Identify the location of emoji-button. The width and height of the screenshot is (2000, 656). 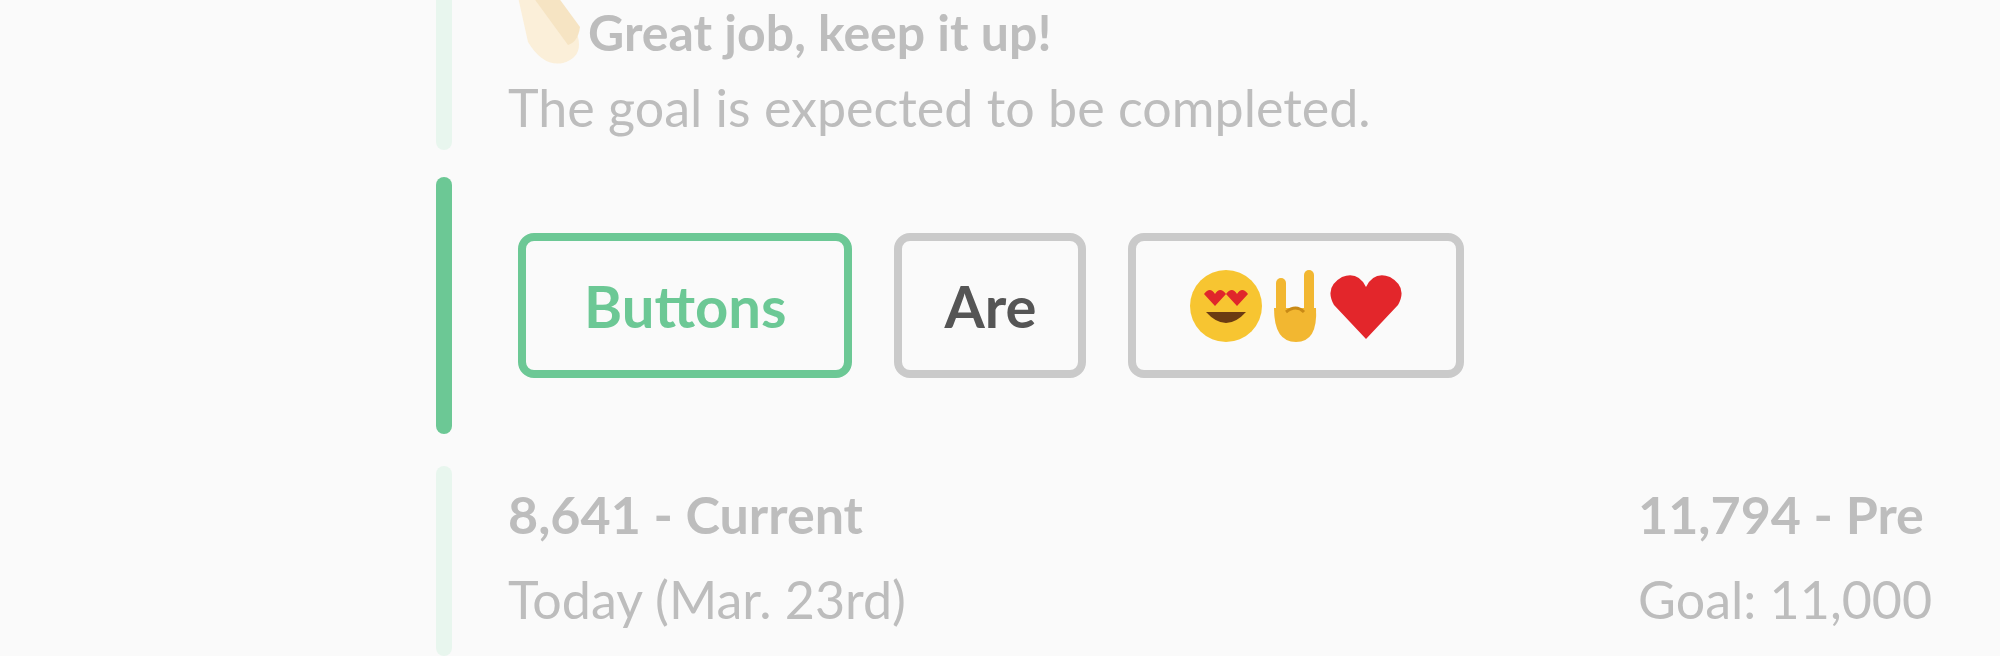
(1296, 306).